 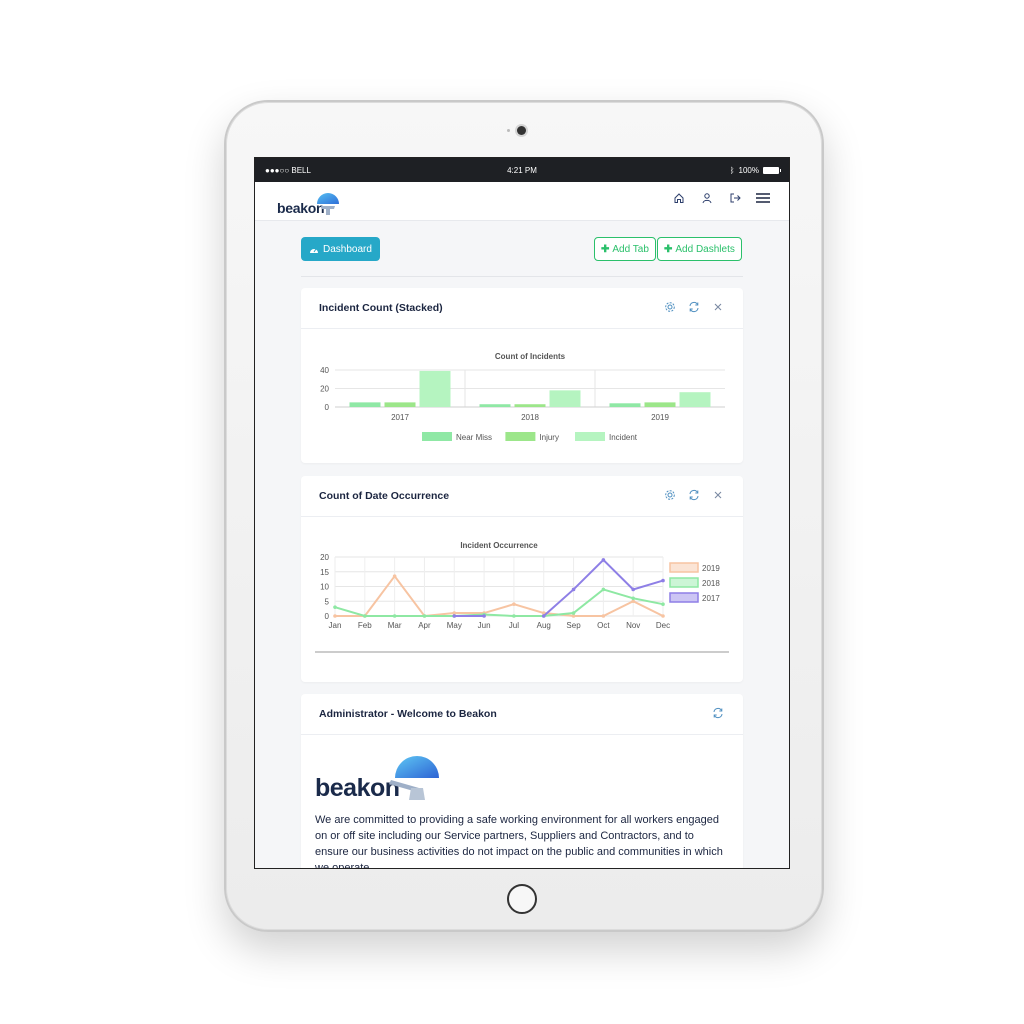 What do you see at coordinates (732, 170) in the screenshot?
I see `bluetooth-icon: ᛒ` at bounding box center [732, 170].